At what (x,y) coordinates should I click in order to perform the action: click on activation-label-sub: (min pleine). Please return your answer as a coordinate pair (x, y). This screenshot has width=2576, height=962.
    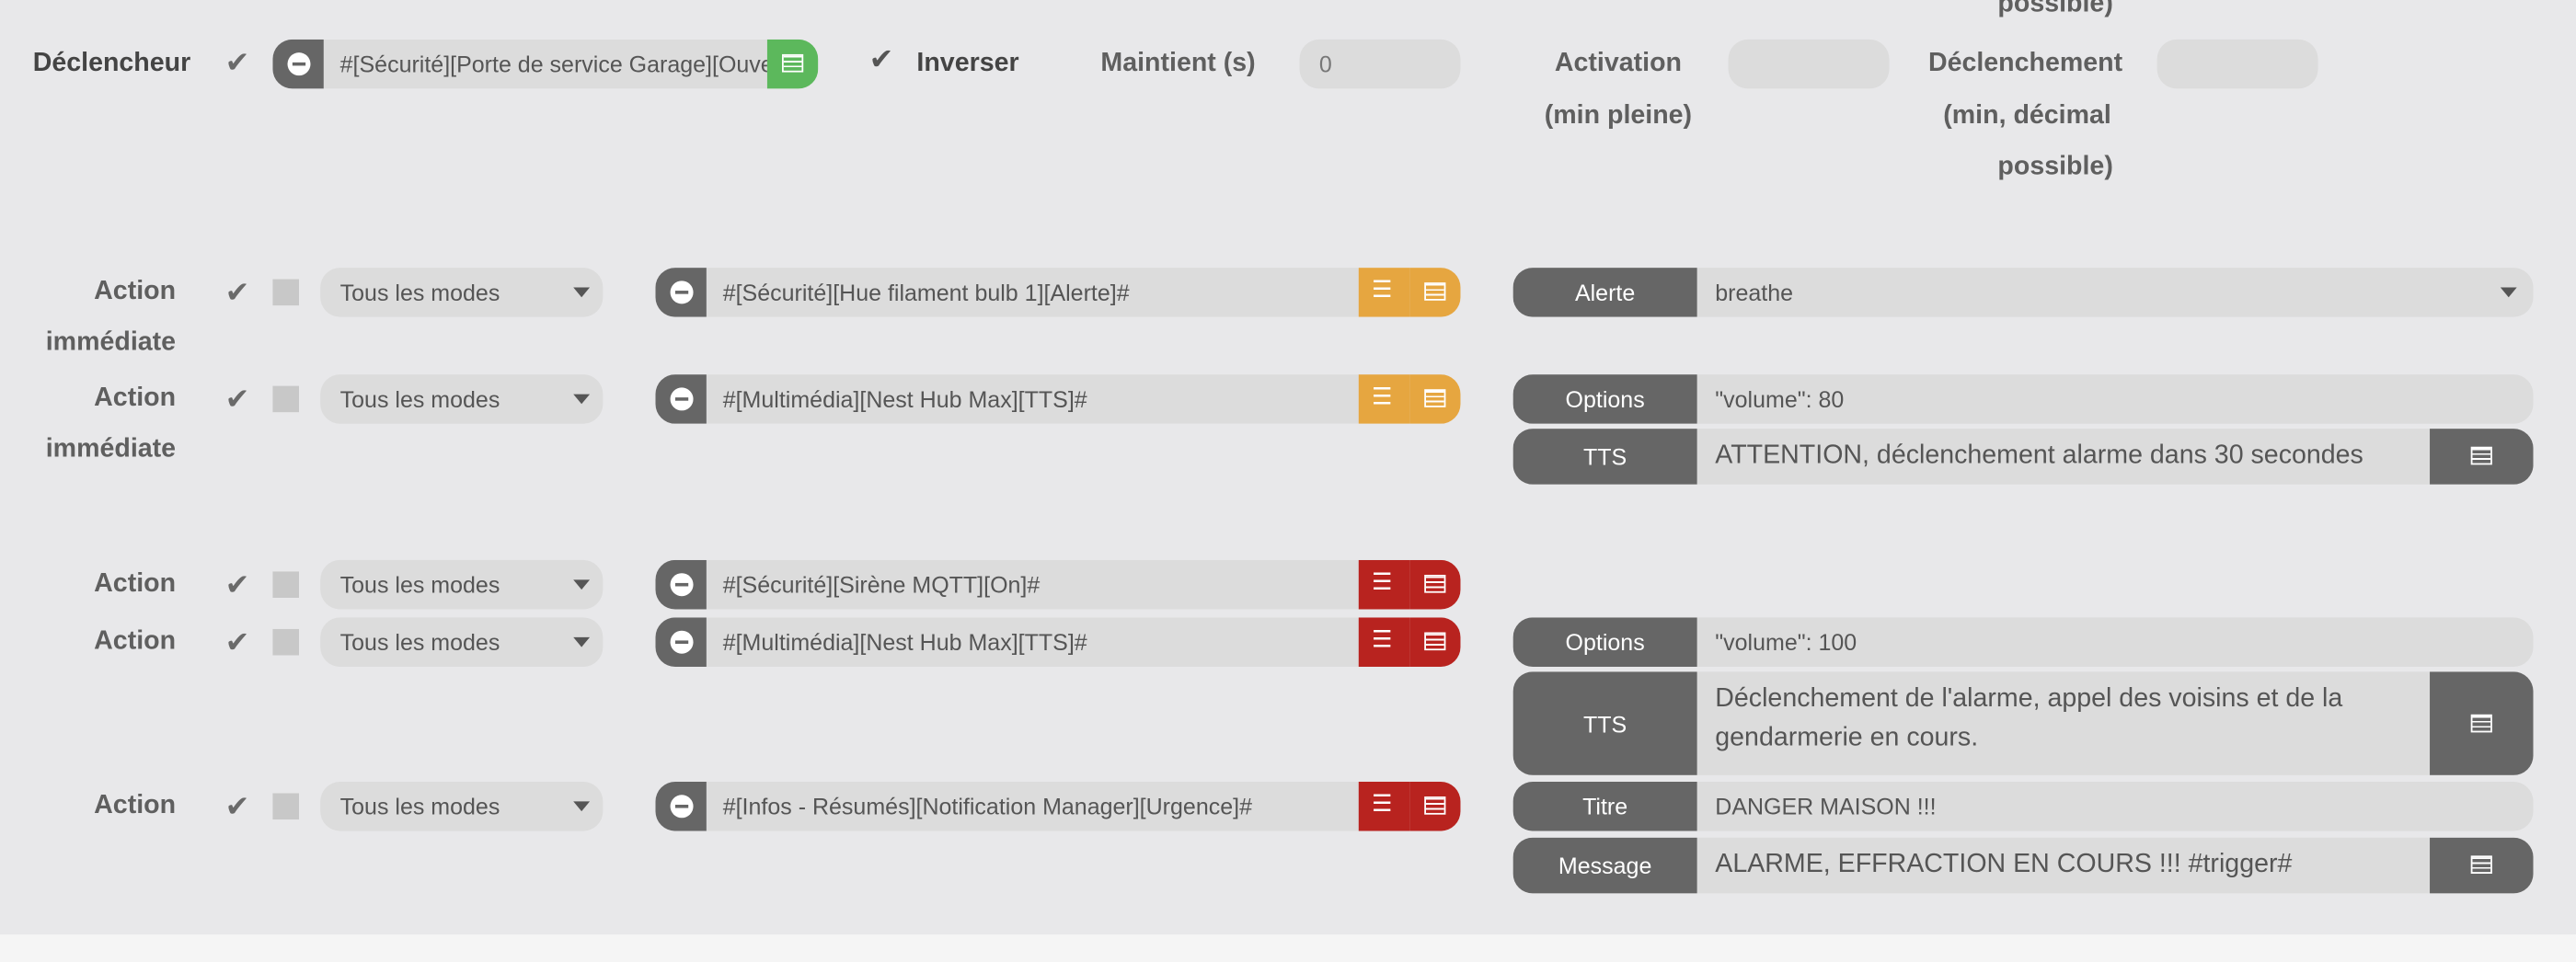
    Looking at the image, I should click on (1618, 116).